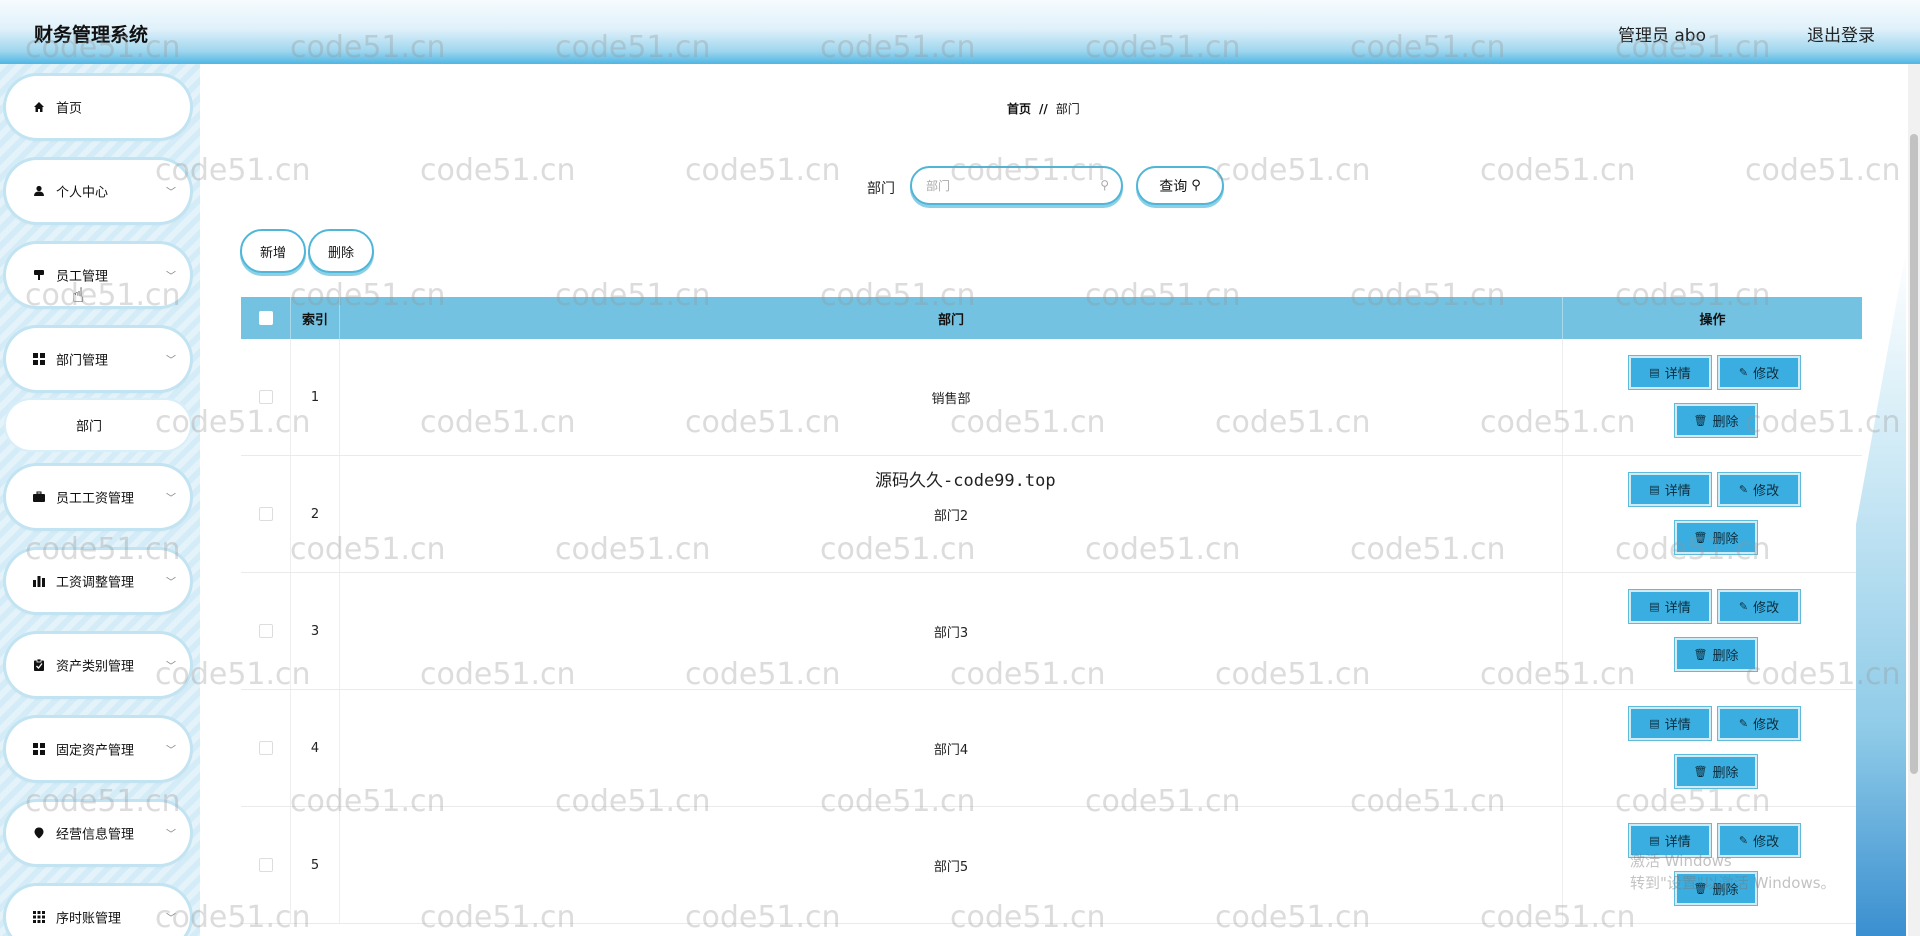 This screenshot has width=1920, height=936. Describe the element at coordinates (1173, 186) in the screenshot. I see `query-button-label: 查询` at that location.